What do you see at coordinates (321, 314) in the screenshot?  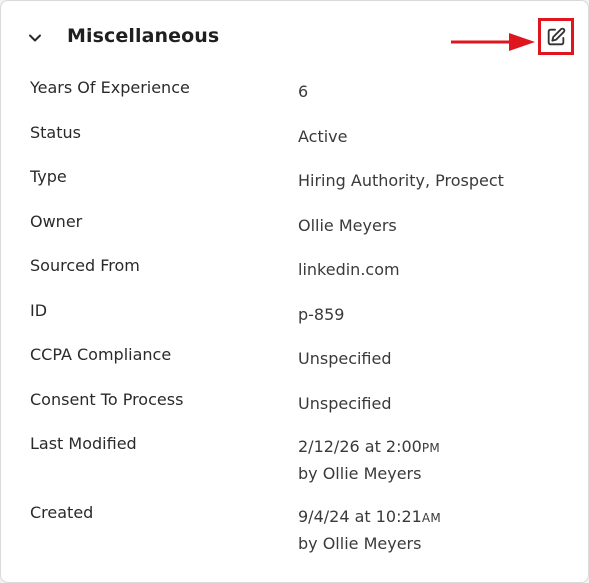 I see `field-value-id: p-859` at bounding box center [321, 314].